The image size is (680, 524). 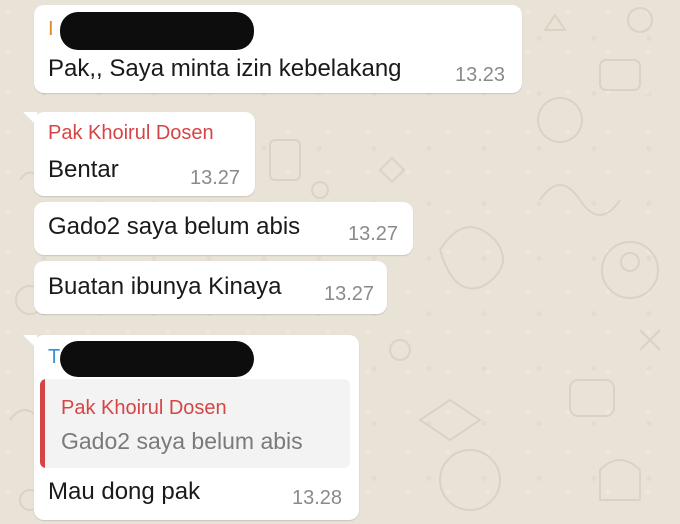 What do you see at coordinates (42, 423) in the screenshot?
I see `quote-accent-bar` at bounding box center [42, 423].